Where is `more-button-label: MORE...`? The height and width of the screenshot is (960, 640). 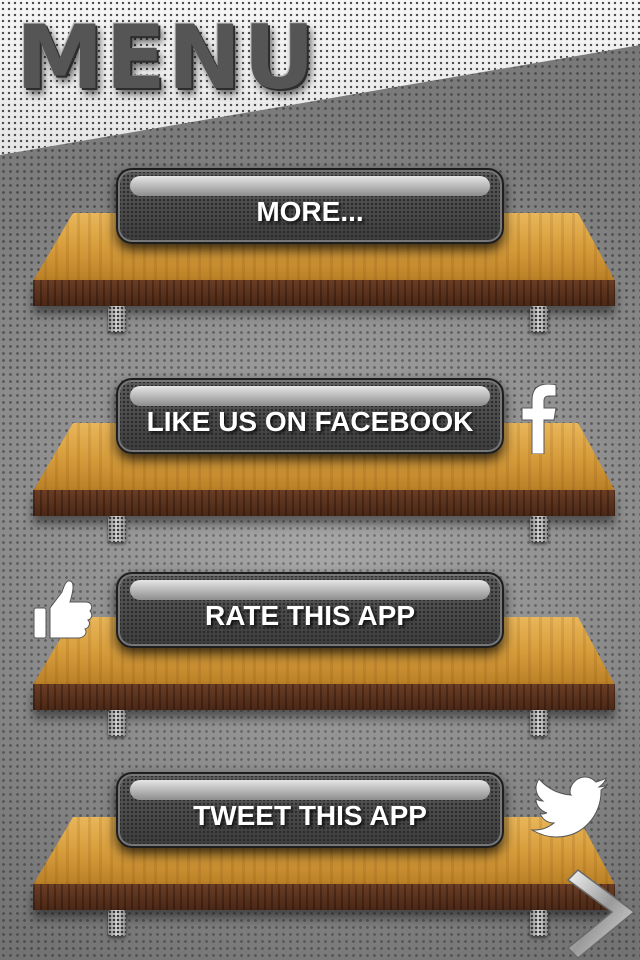
more-button-label: MORE... is located at coordinates (310, 211).